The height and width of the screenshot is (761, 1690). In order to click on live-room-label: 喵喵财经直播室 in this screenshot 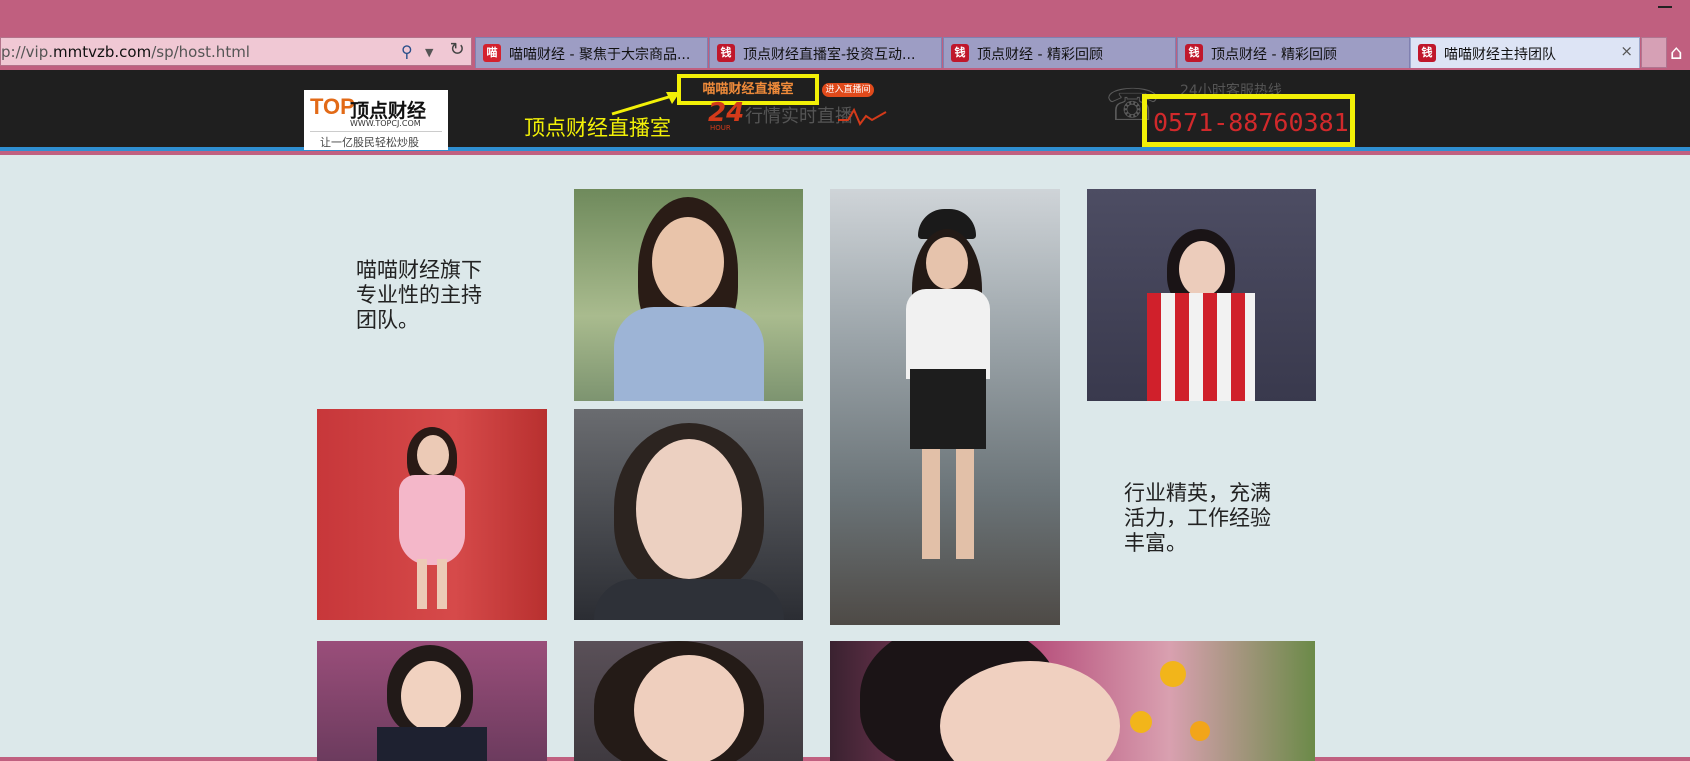, I will do `click(748, 89)`.